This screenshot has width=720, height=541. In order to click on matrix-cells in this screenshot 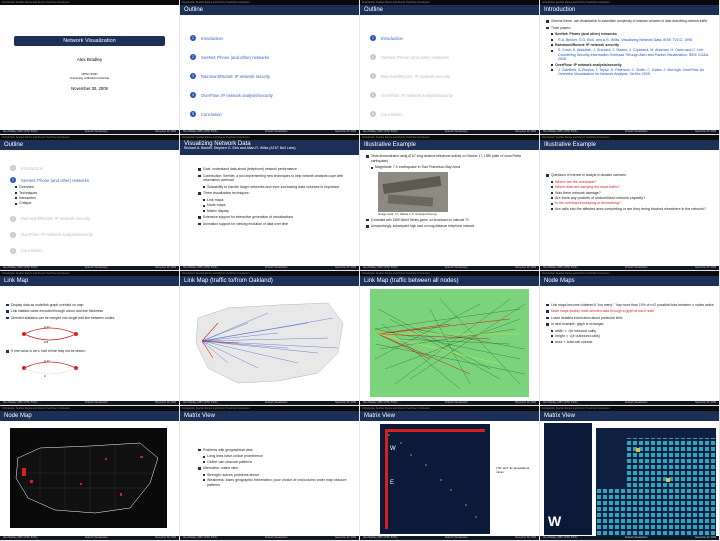, I will do `click(656, 481)`.